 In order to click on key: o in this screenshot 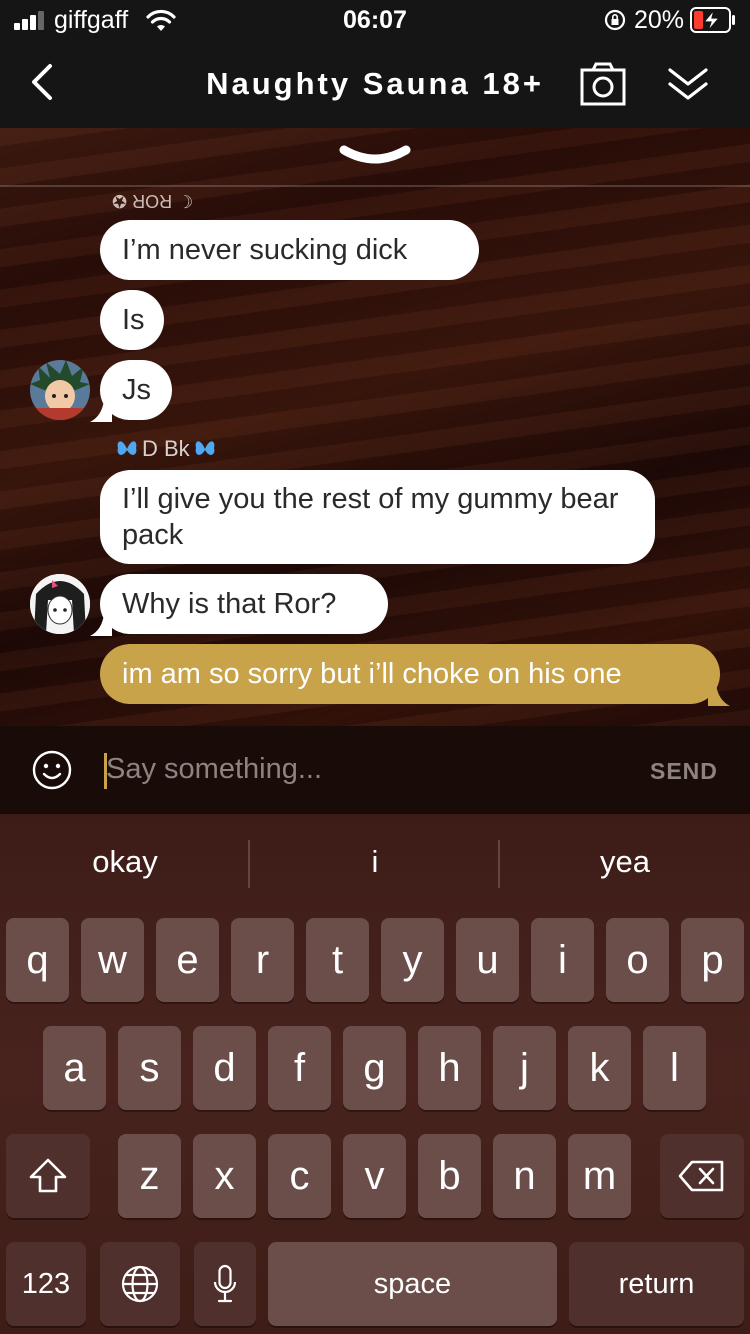, I will do `click(637, 960)`.